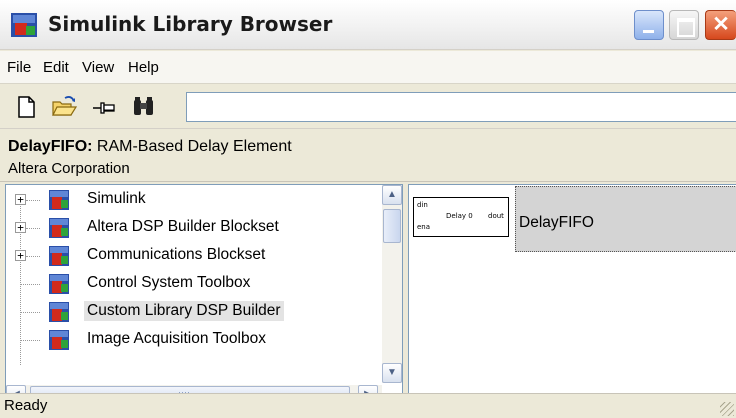 This screenshot has height=418, width=736. Describe the element at coordinates (392, 373) in the screenshot. I see `scroll-down-icon: ▼` at that location.